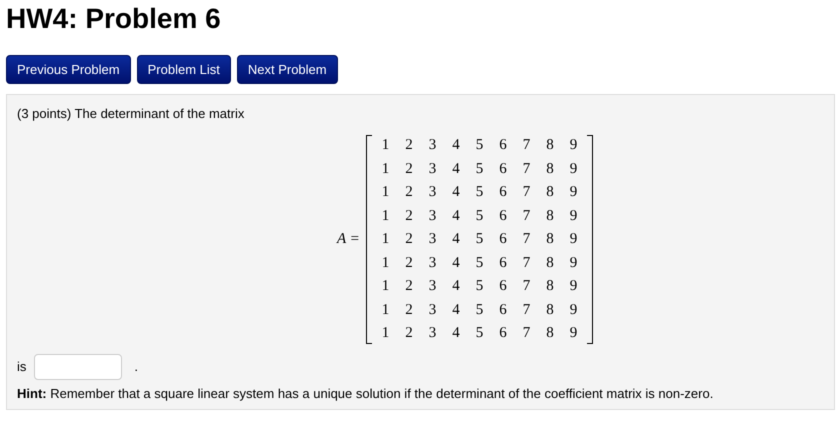  I want to click on matrix-label: A =, so click(348, 239).